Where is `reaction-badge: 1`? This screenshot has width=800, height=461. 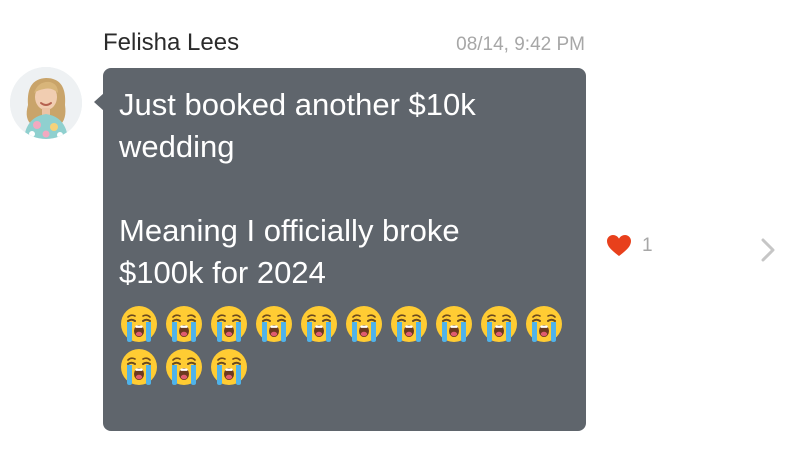
reaction-badge: 1 is located at coordinates (629, 246).